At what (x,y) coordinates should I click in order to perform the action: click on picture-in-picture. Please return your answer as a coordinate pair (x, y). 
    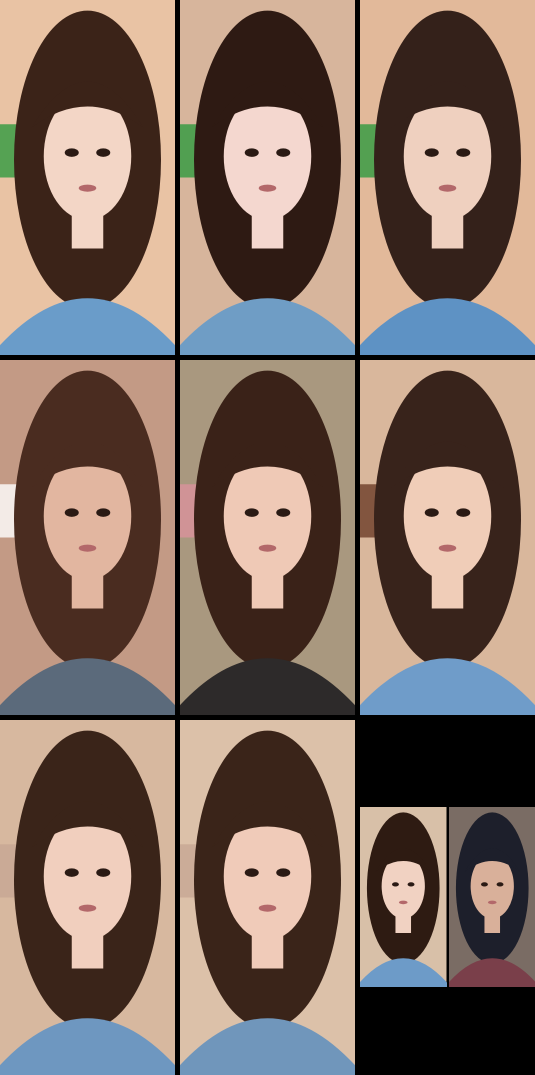
    Looking at the image, I should click on (447, 897).